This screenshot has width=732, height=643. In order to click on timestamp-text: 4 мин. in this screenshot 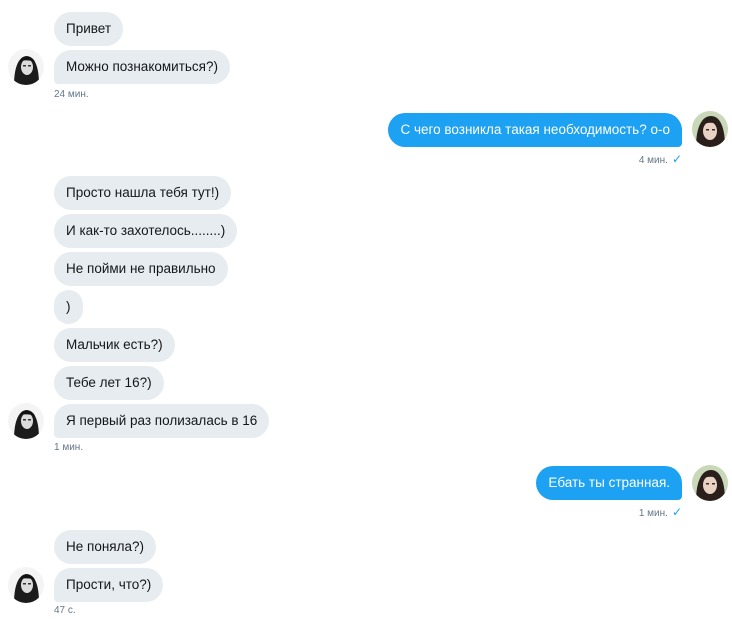, I will do `click(653, 160)`.